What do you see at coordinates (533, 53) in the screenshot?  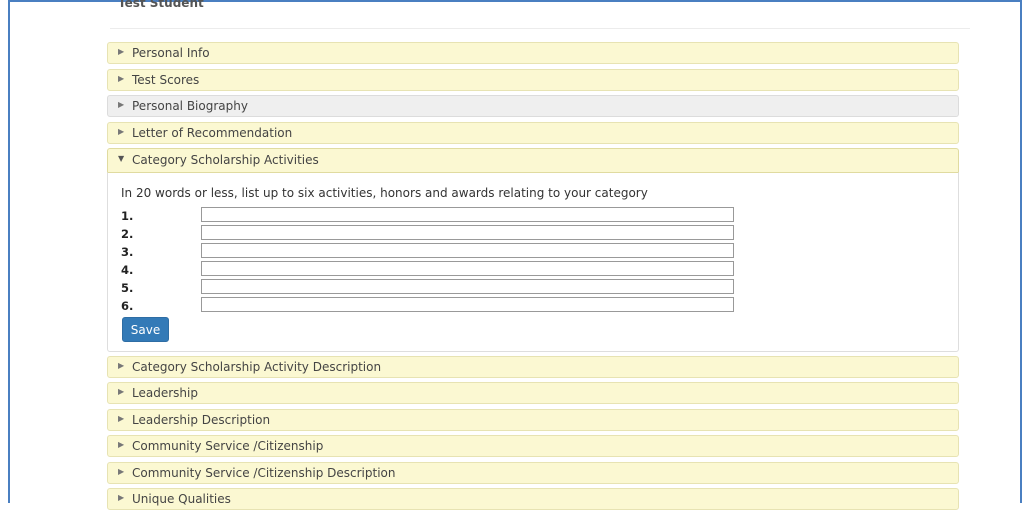 I see `accordion-personal-info: ▶ Personal Info` at bounding box center [533, 53].